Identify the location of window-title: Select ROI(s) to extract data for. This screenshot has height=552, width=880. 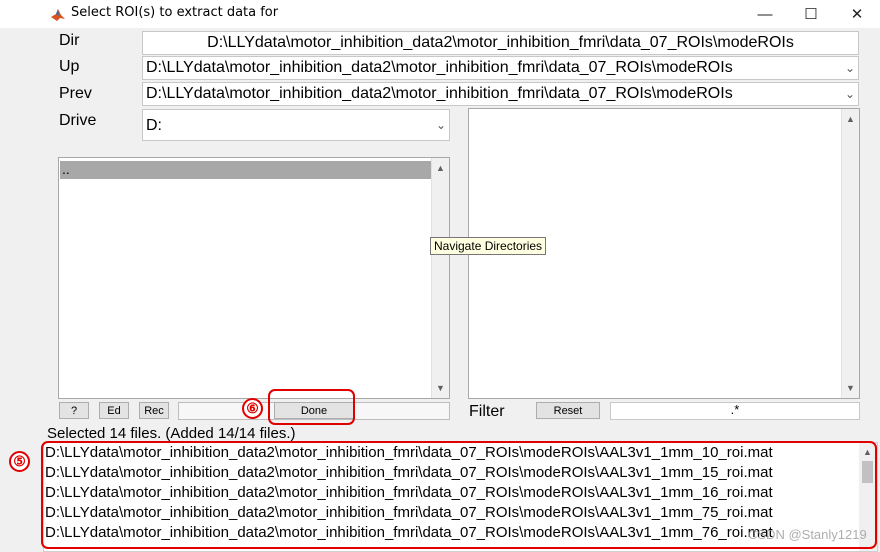
(175, 12).